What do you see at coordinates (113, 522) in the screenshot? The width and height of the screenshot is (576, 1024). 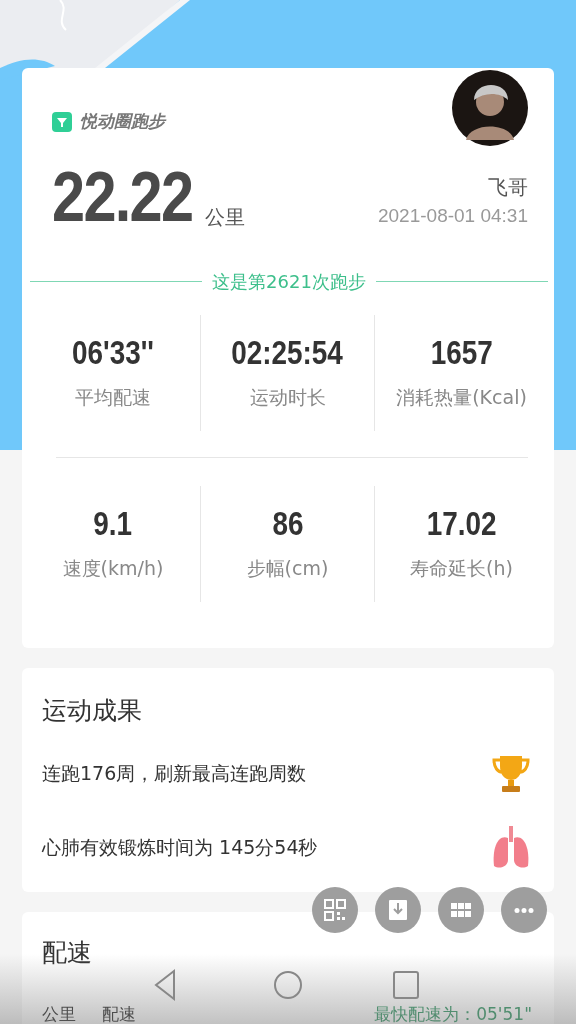 I see `stat-value: 9.1` at bounding box center [113, 522].